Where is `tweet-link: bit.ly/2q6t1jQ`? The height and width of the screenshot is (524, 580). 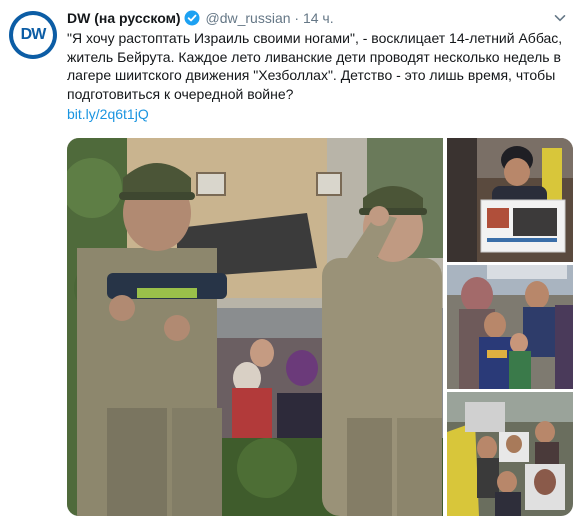 tweet-link: bit.ly/2q6t1jQ is located at coordinates (317, 114).